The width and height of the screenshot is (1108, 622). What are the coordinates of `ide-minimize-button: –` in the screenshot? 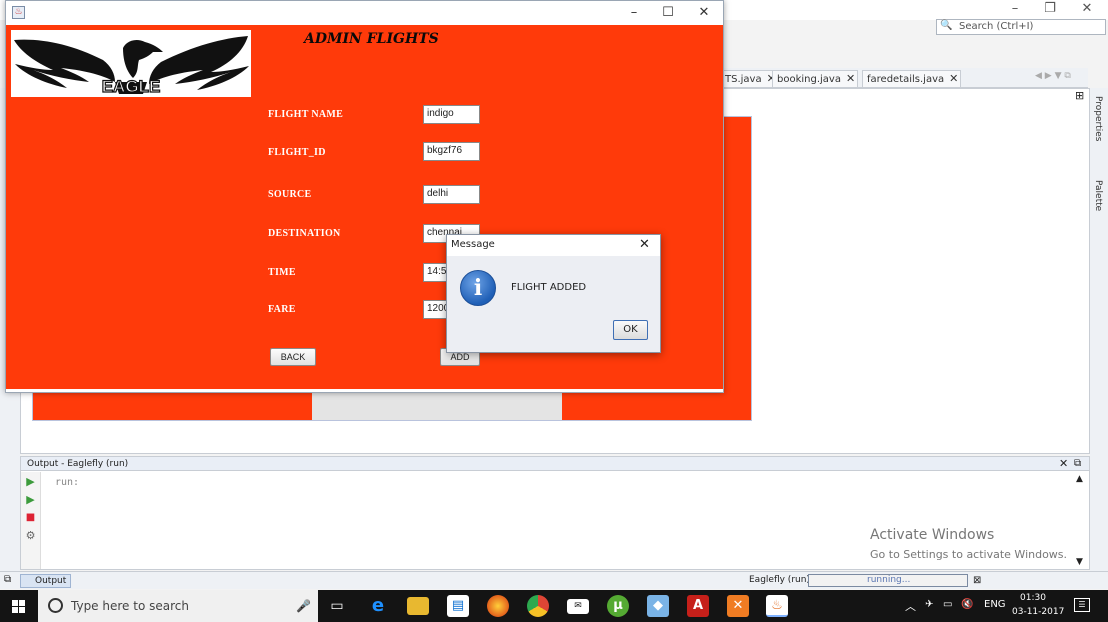 It's located at (1015, 10).